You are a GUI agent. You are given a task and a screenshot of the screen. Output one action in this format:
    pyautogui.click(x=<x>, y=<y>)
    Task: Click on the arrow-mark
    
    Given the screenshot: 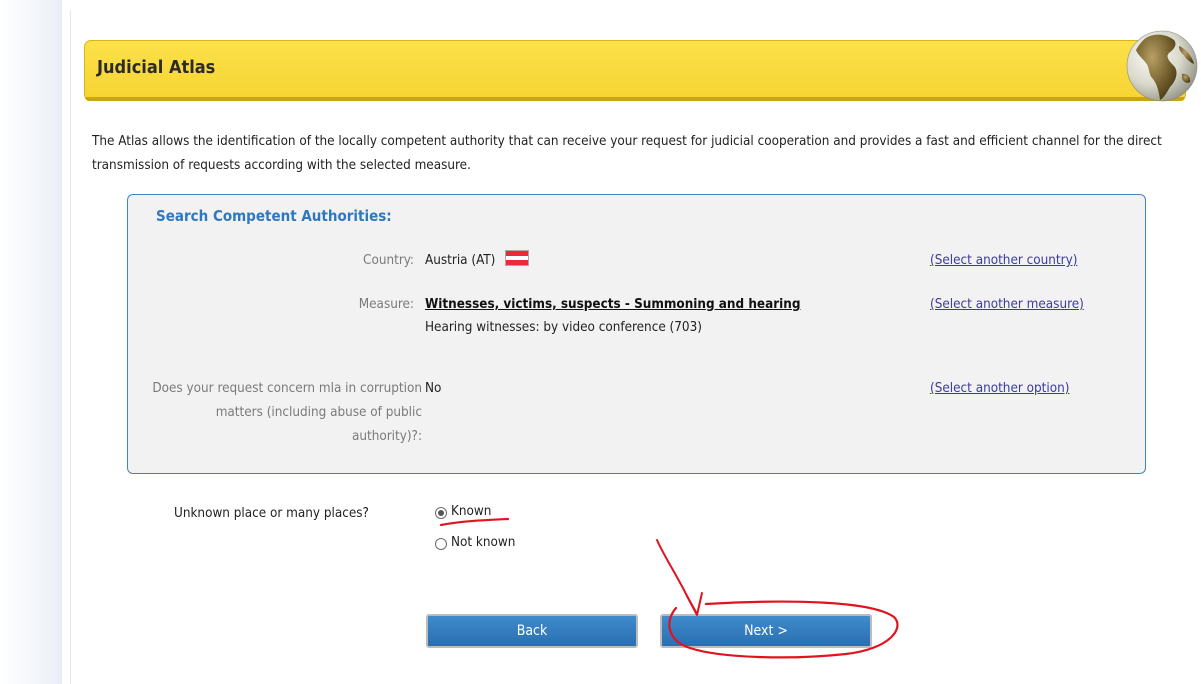 What is the action you would take?
    pyautogui.click(x=677, y=577)
    